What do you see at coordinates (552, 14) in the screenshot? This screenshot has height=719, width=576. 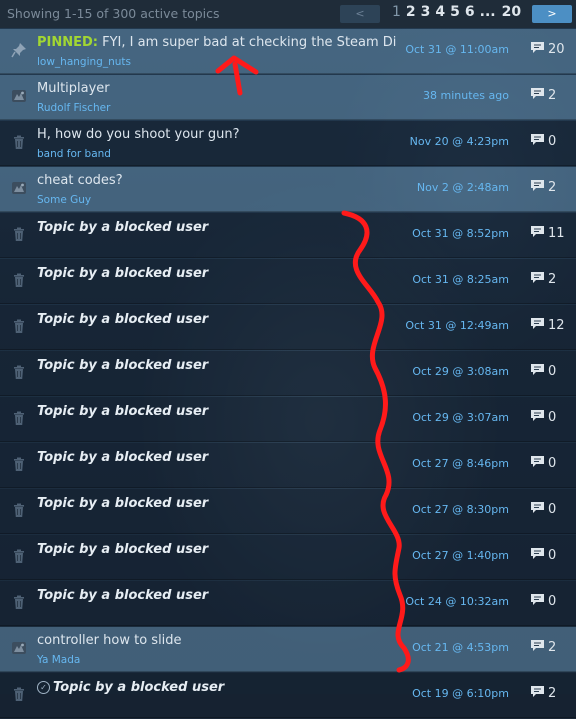 I see `pager-next-button: >` at bounding box center [552, 14].